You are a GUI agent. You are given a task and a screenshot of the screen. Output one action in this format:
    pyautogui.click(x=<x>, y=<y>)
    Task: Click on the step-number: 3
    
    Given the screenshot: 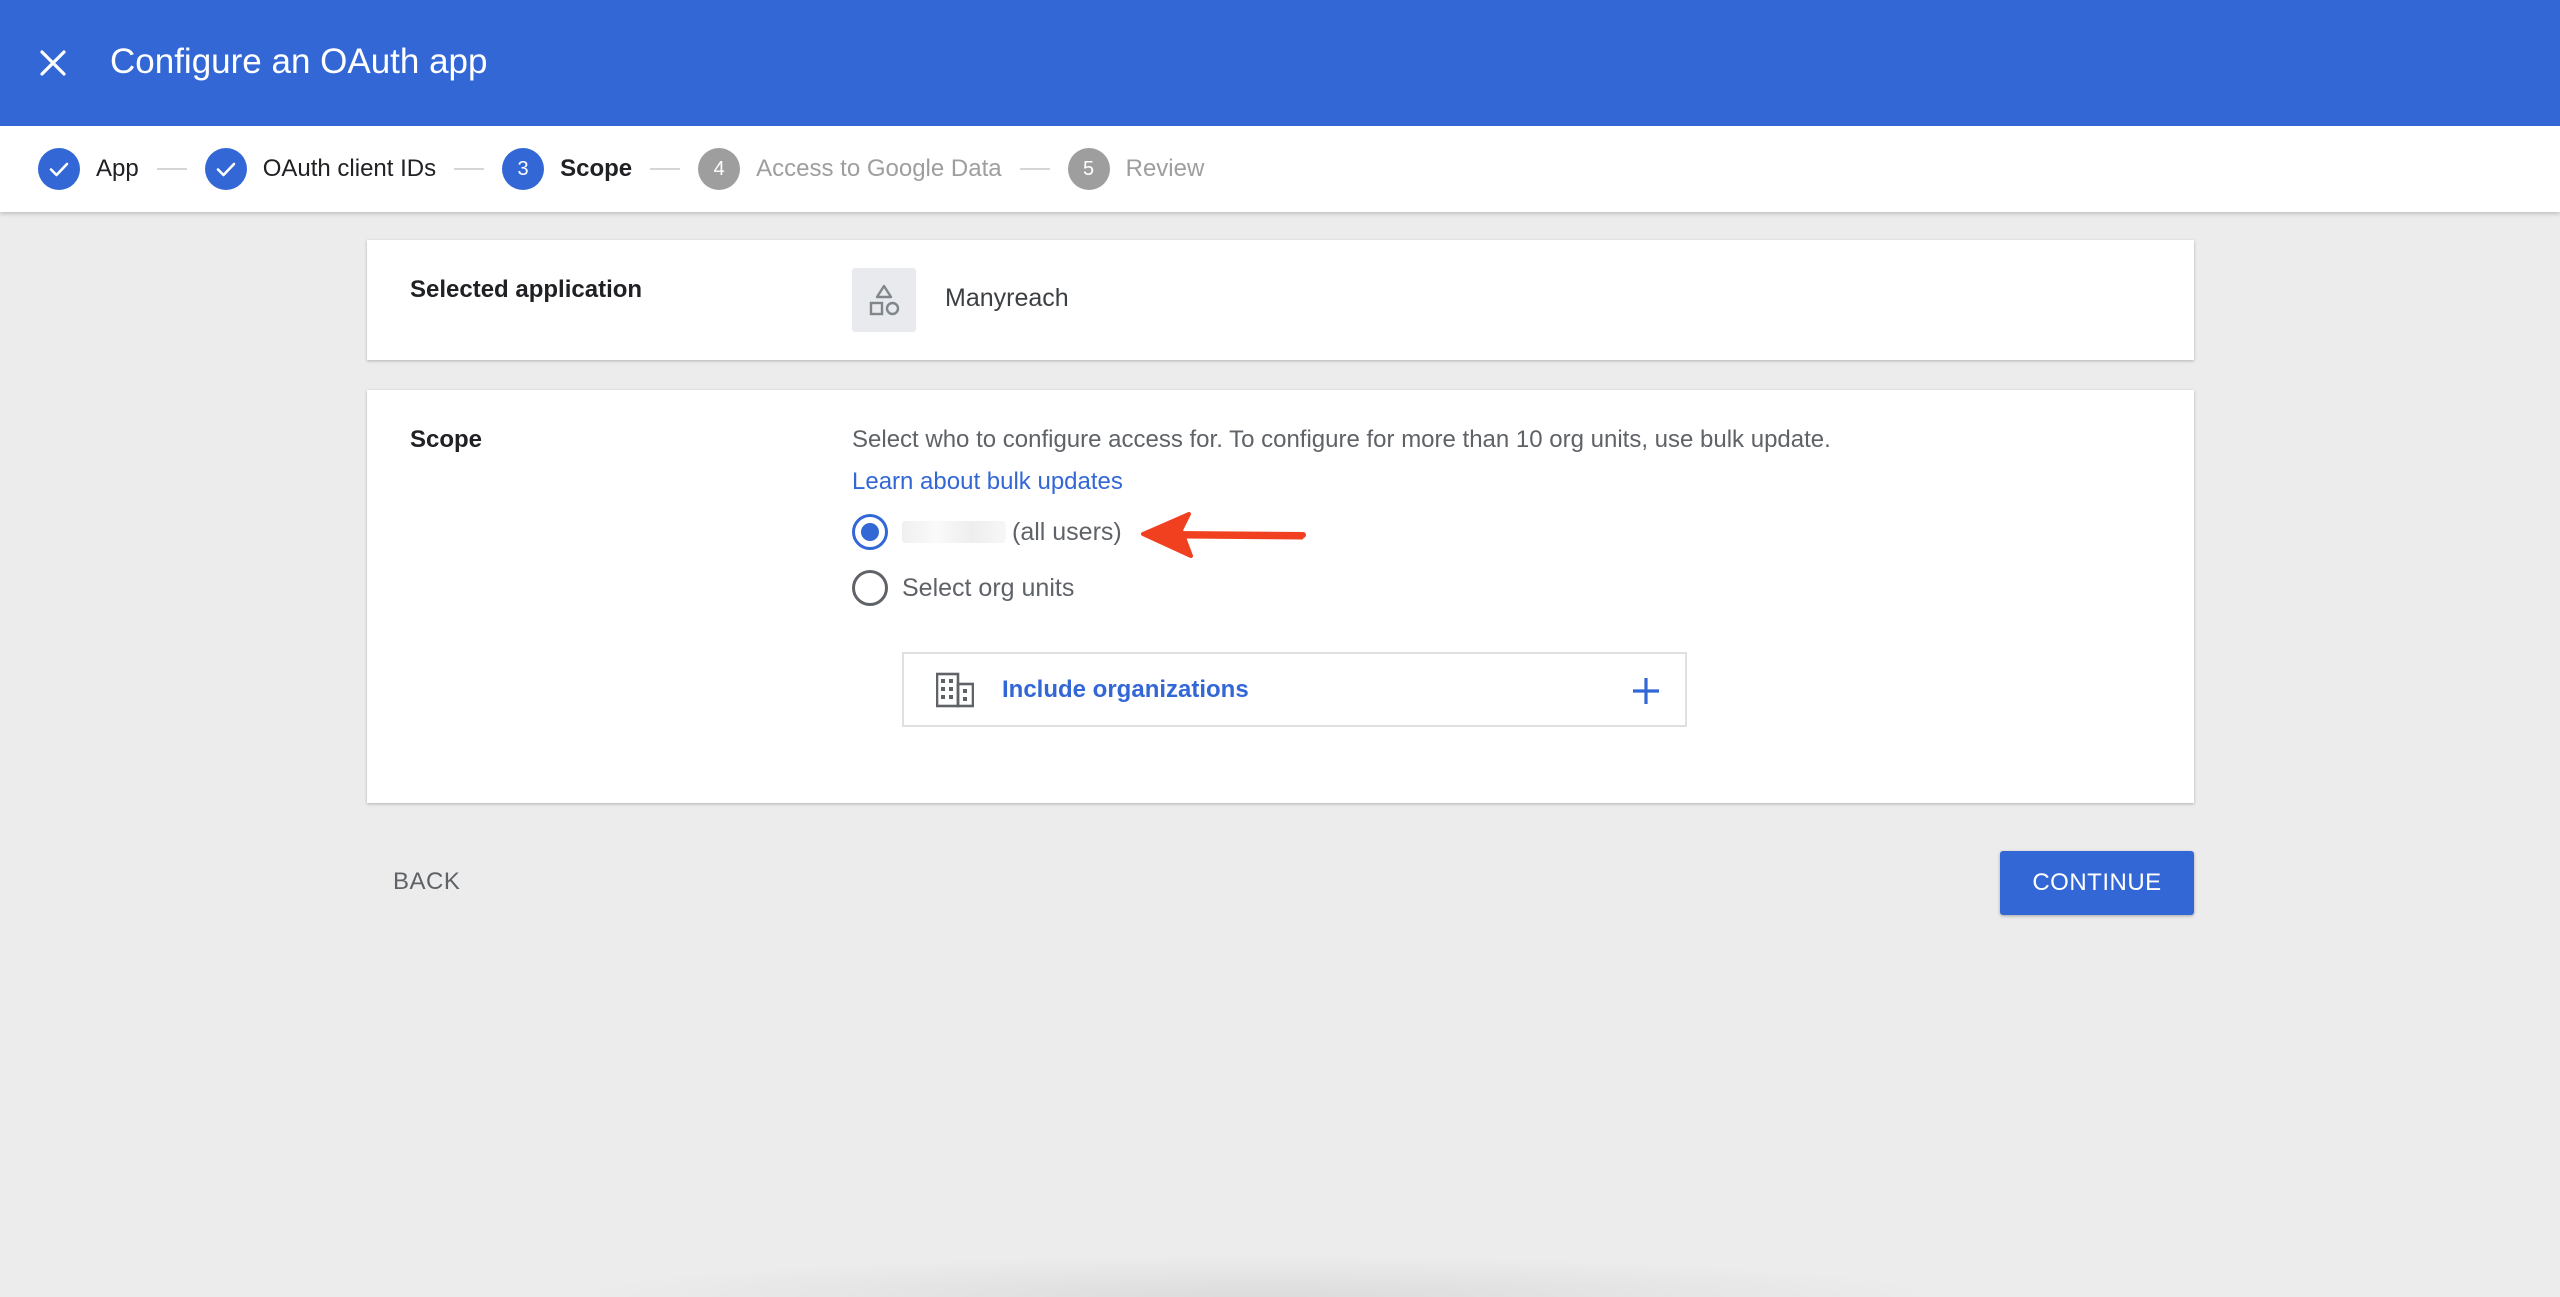 What is the action you would take?
    pyautogui.click(x=523, y=169)
    